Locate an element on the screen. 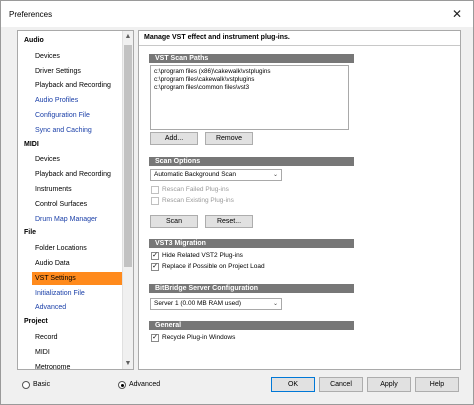 The width and height of the screenshot is (474, 405). tree-item: Audio Profiles is located at coordinates (78, 100).